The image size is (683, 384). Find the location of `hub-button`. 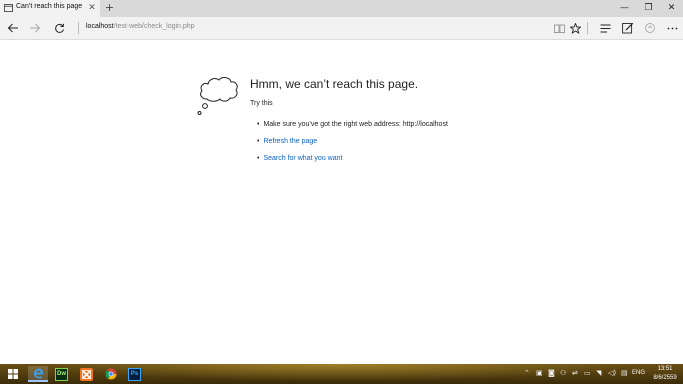

hub-button is located at coordinates (605, 28).